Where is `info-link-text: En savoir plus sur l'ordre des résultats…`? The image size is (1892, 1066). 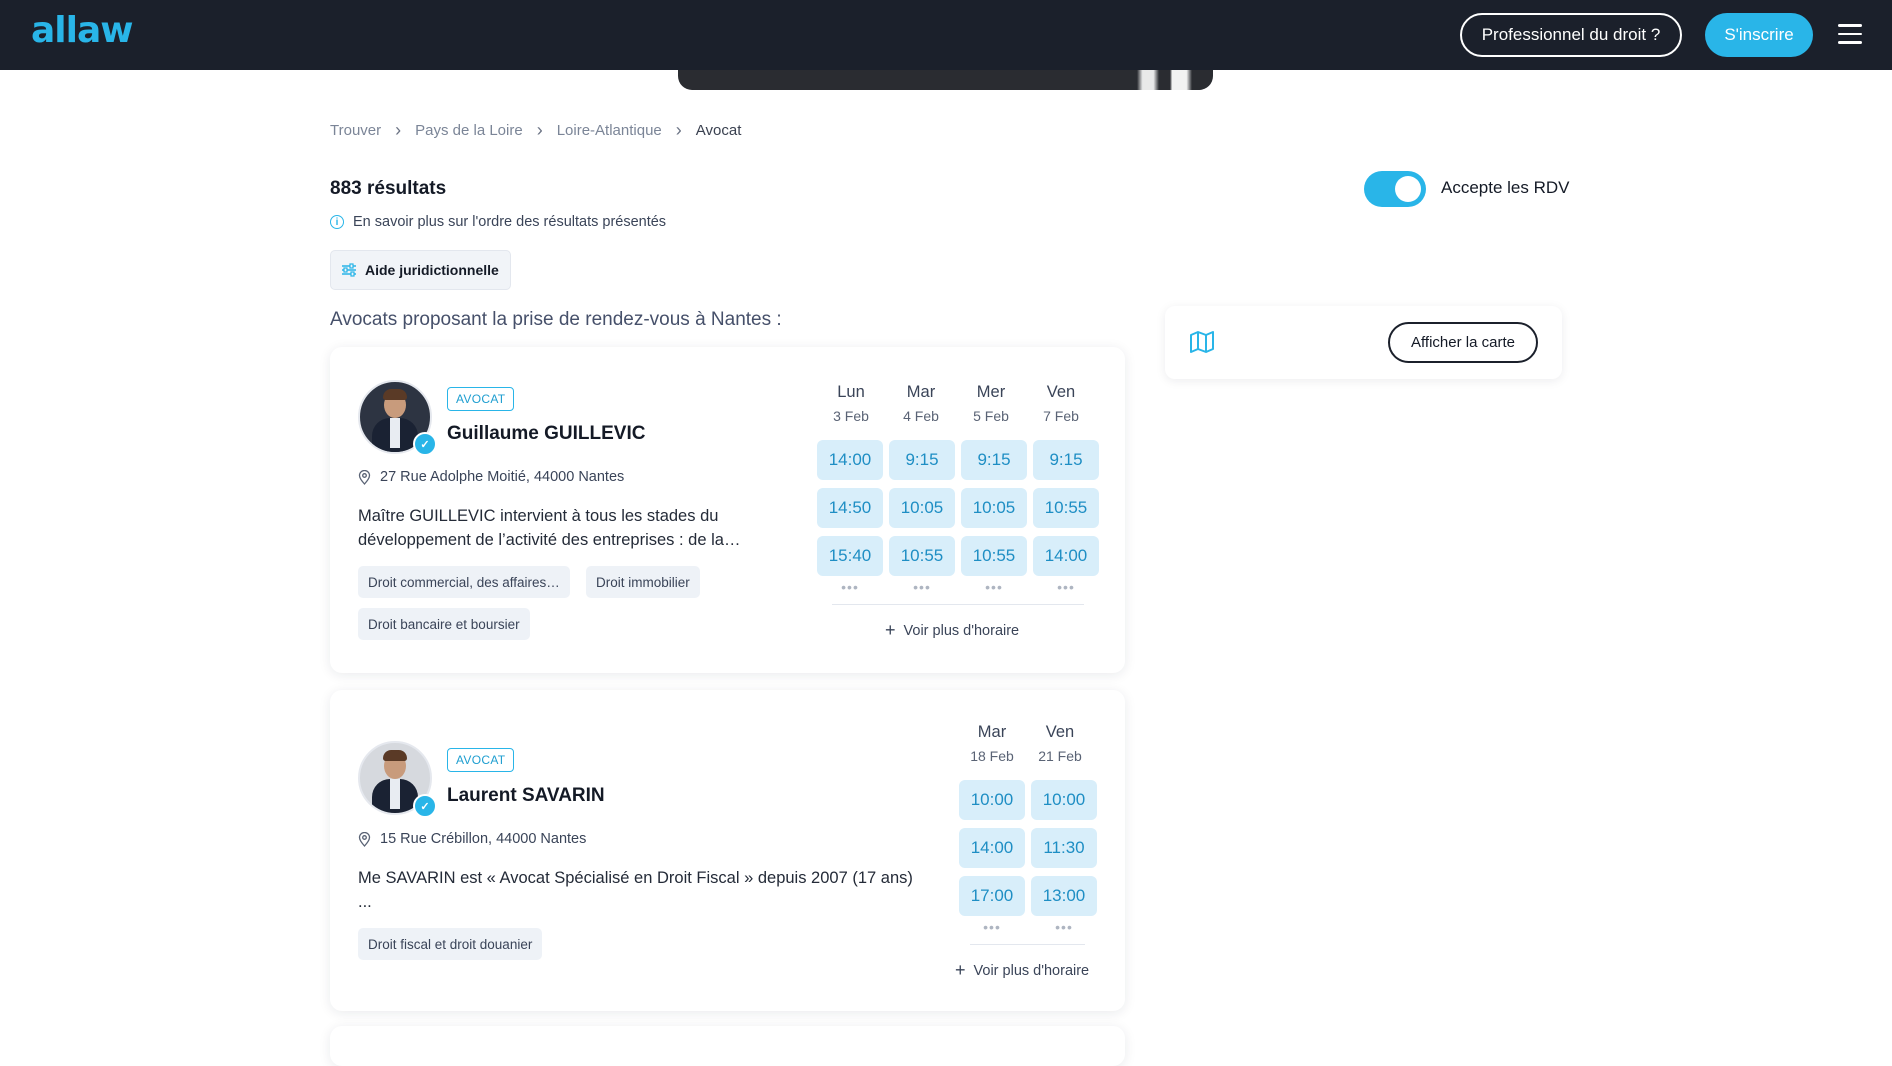 info-link-text: En savoir plus sur l'ordre des résultats… is located at coordinates (510, 222).